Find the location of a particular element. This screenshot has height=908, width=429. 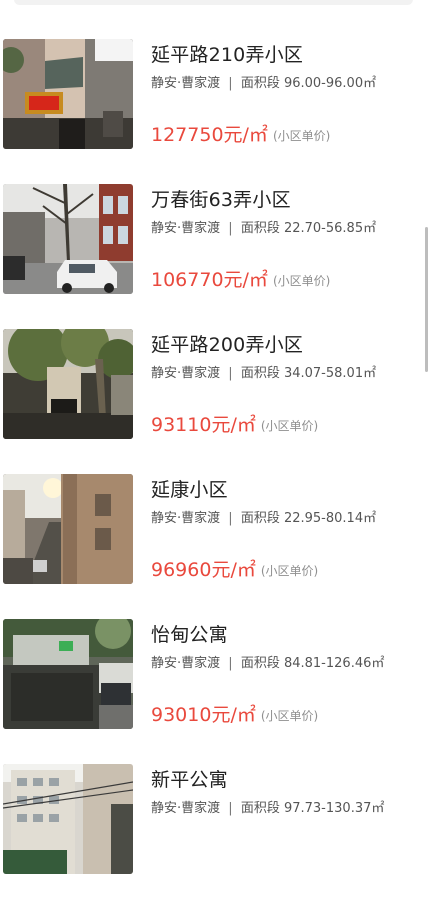

street-car-photo is located at coordinates (68, 239).